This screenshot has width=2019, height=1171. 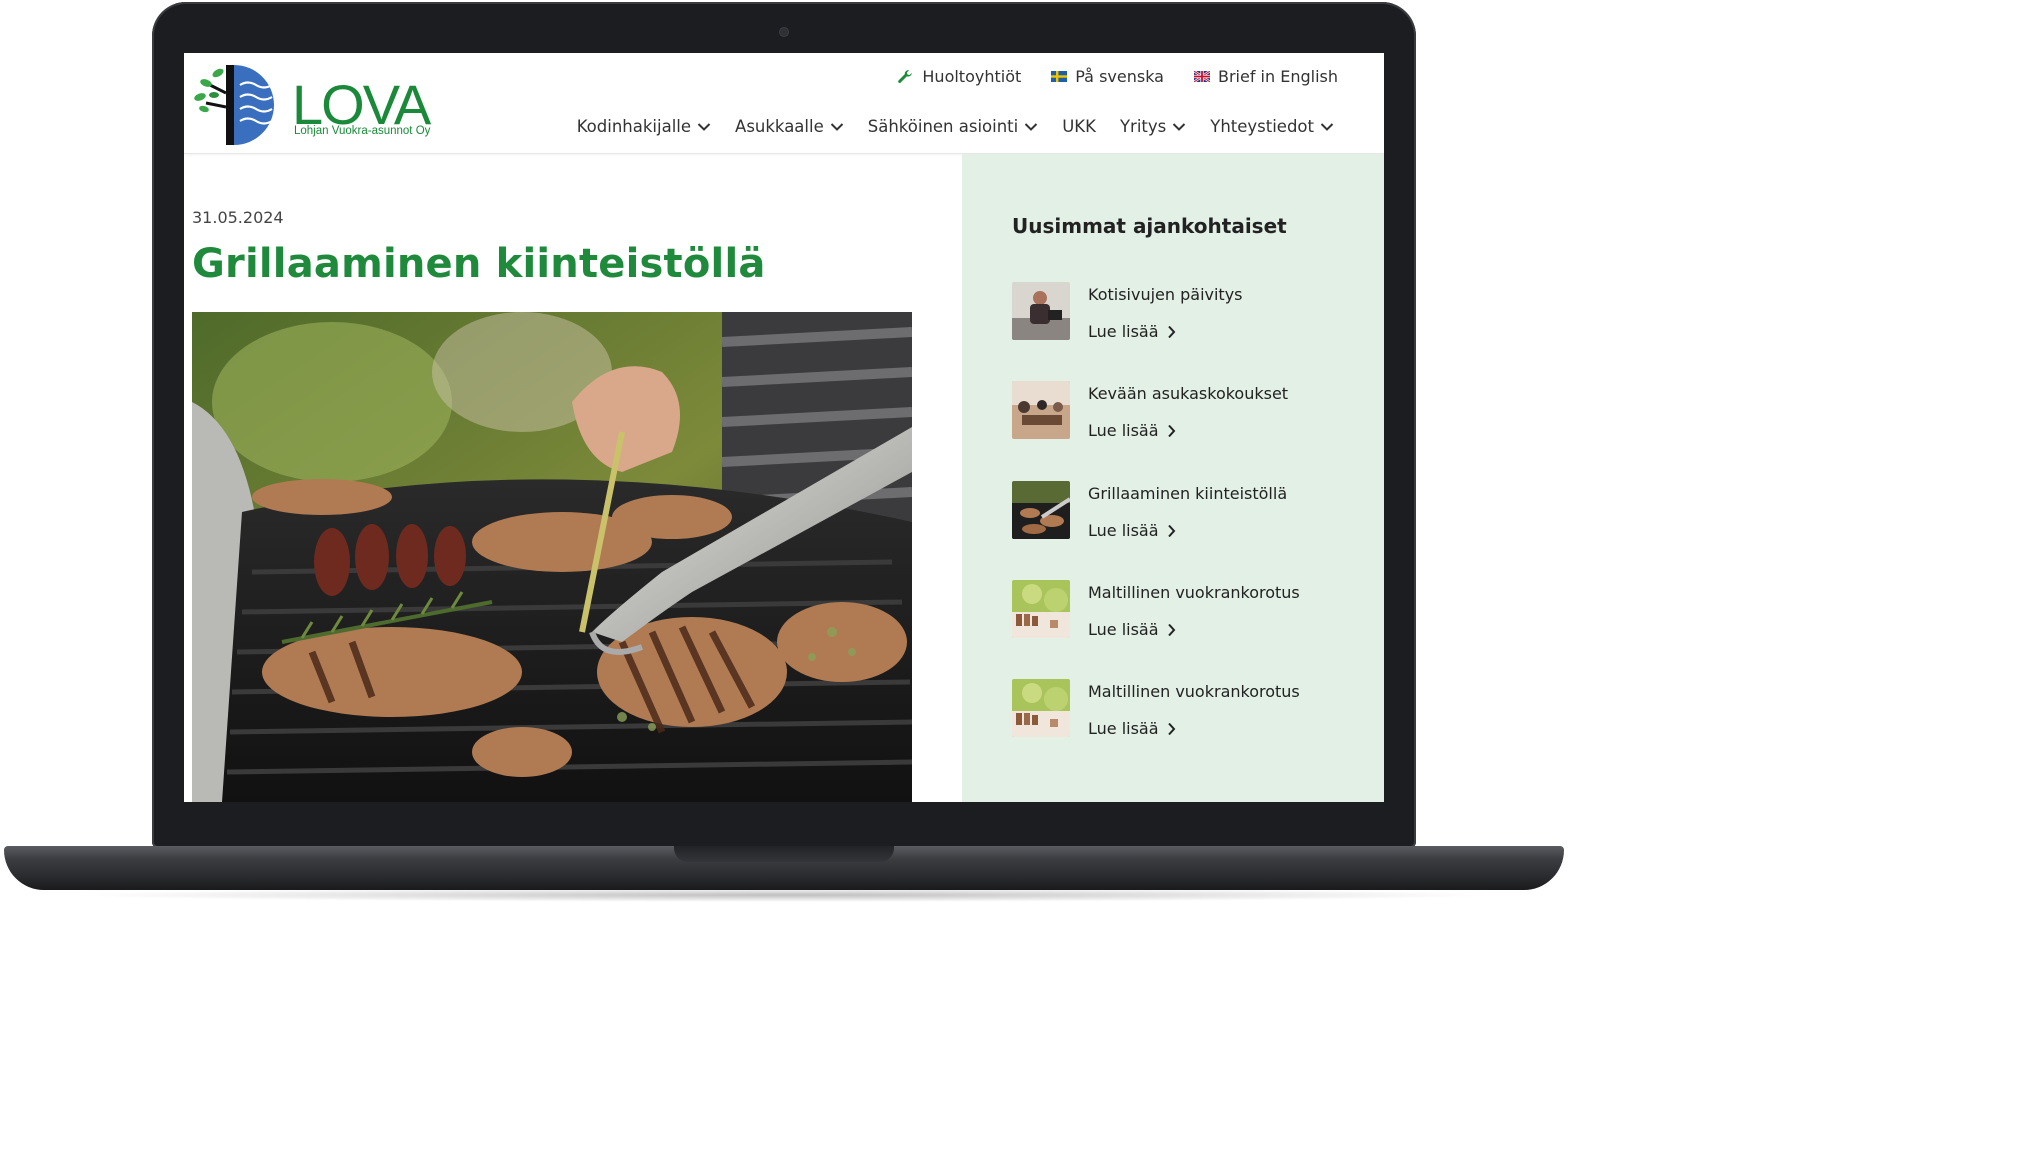 What do you see at coordinates (1262, 126) in the screenshot?
I see `nav-label: Yhteystiedot` at bounding box center [1262, 126].